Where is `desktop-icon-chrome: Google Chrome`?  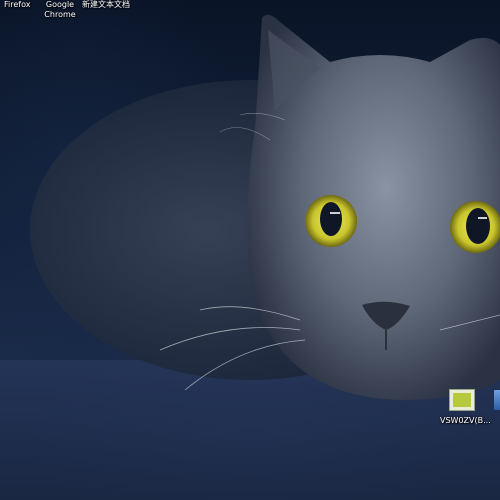
desktop-icon-chrome: Google Chrome is located at coordinates (60, 10).